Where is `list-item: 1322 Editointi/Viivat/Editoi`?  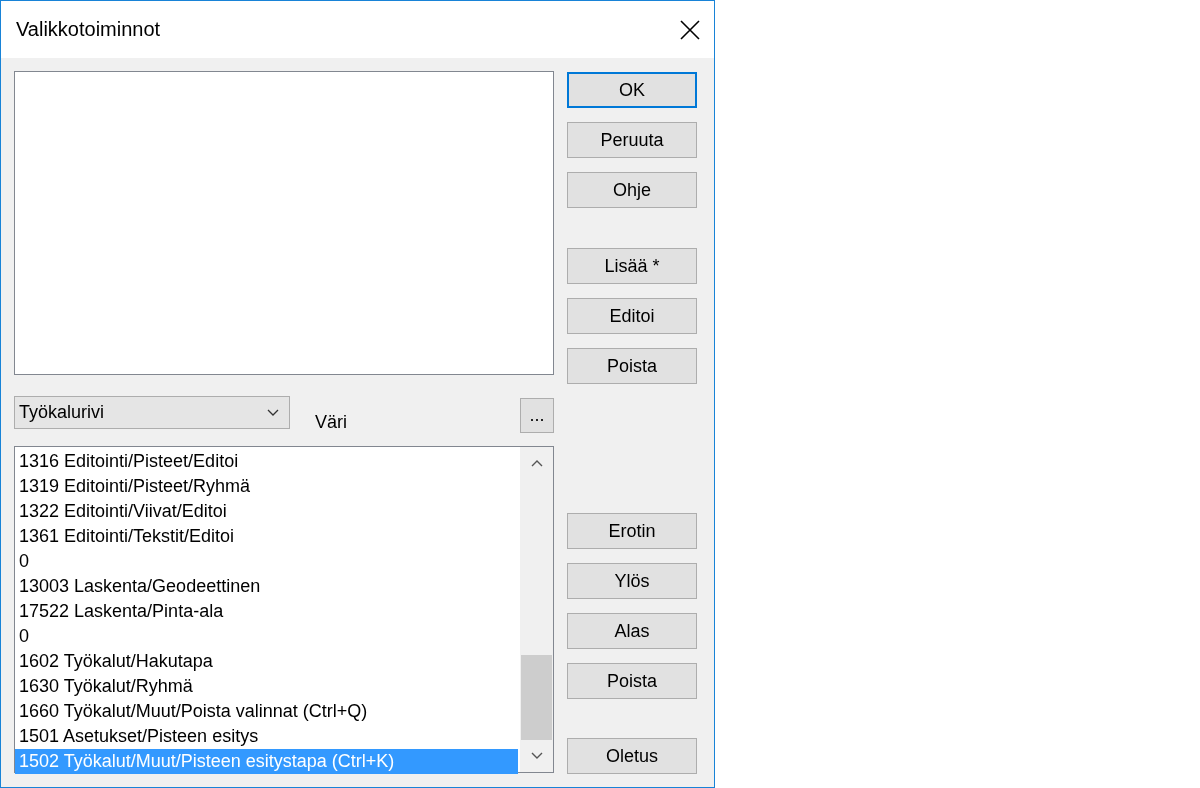 list-item: 1322 Editointi/Viivat/Editoi is located at coordinates (267, 511).